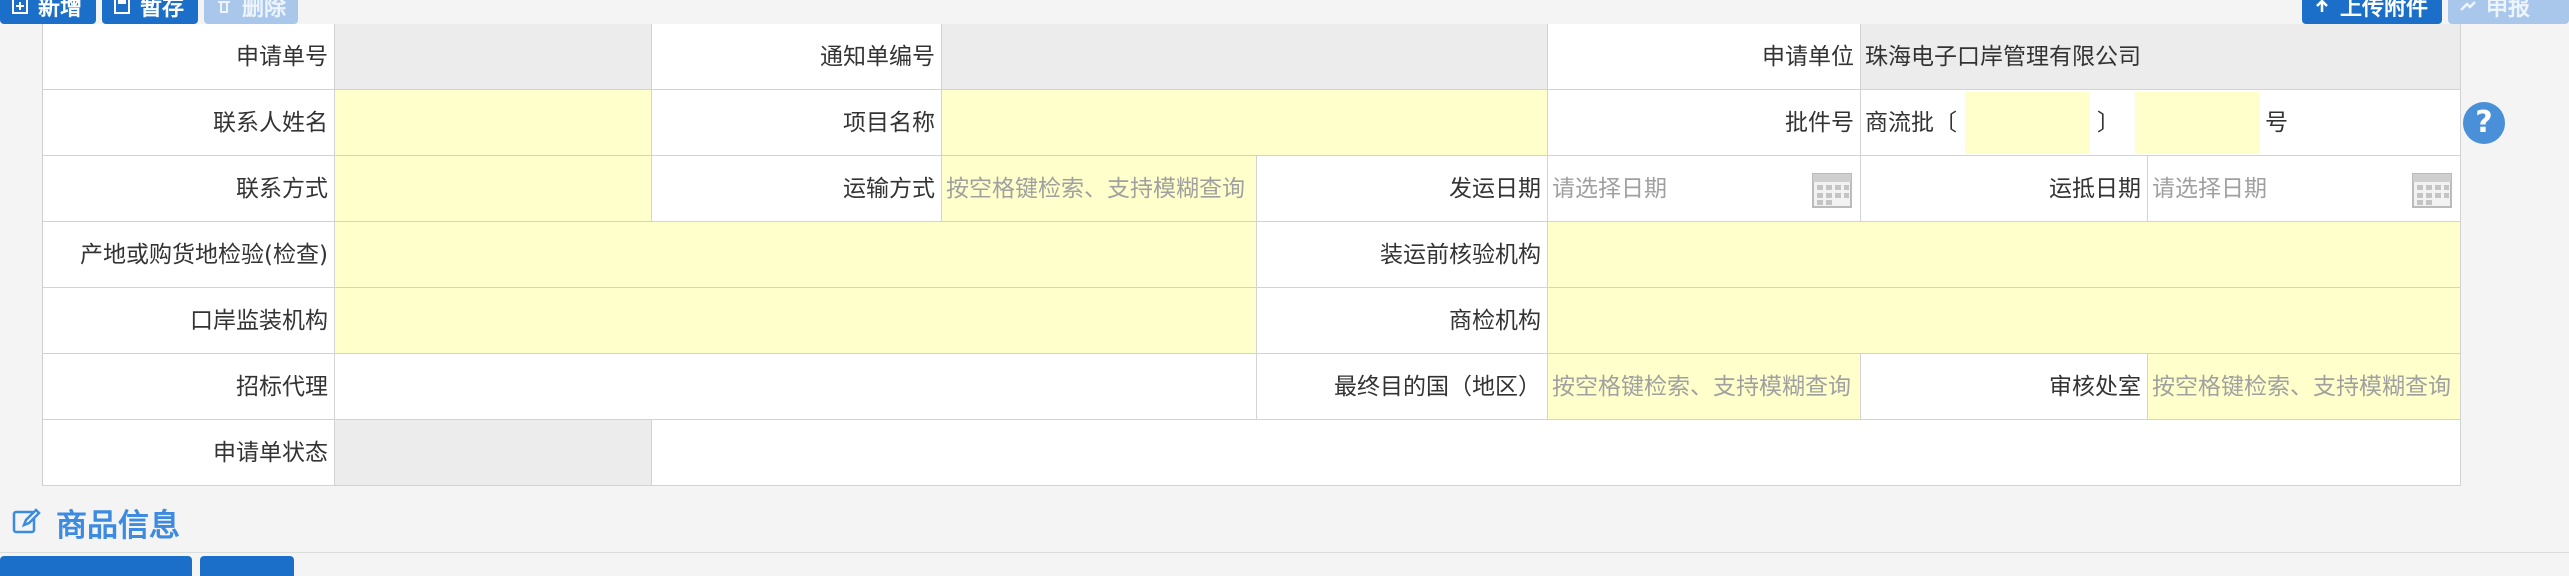  Describe the element at coordinates (493, 189) in the screenshot. I see `contact-method-input` at that location.